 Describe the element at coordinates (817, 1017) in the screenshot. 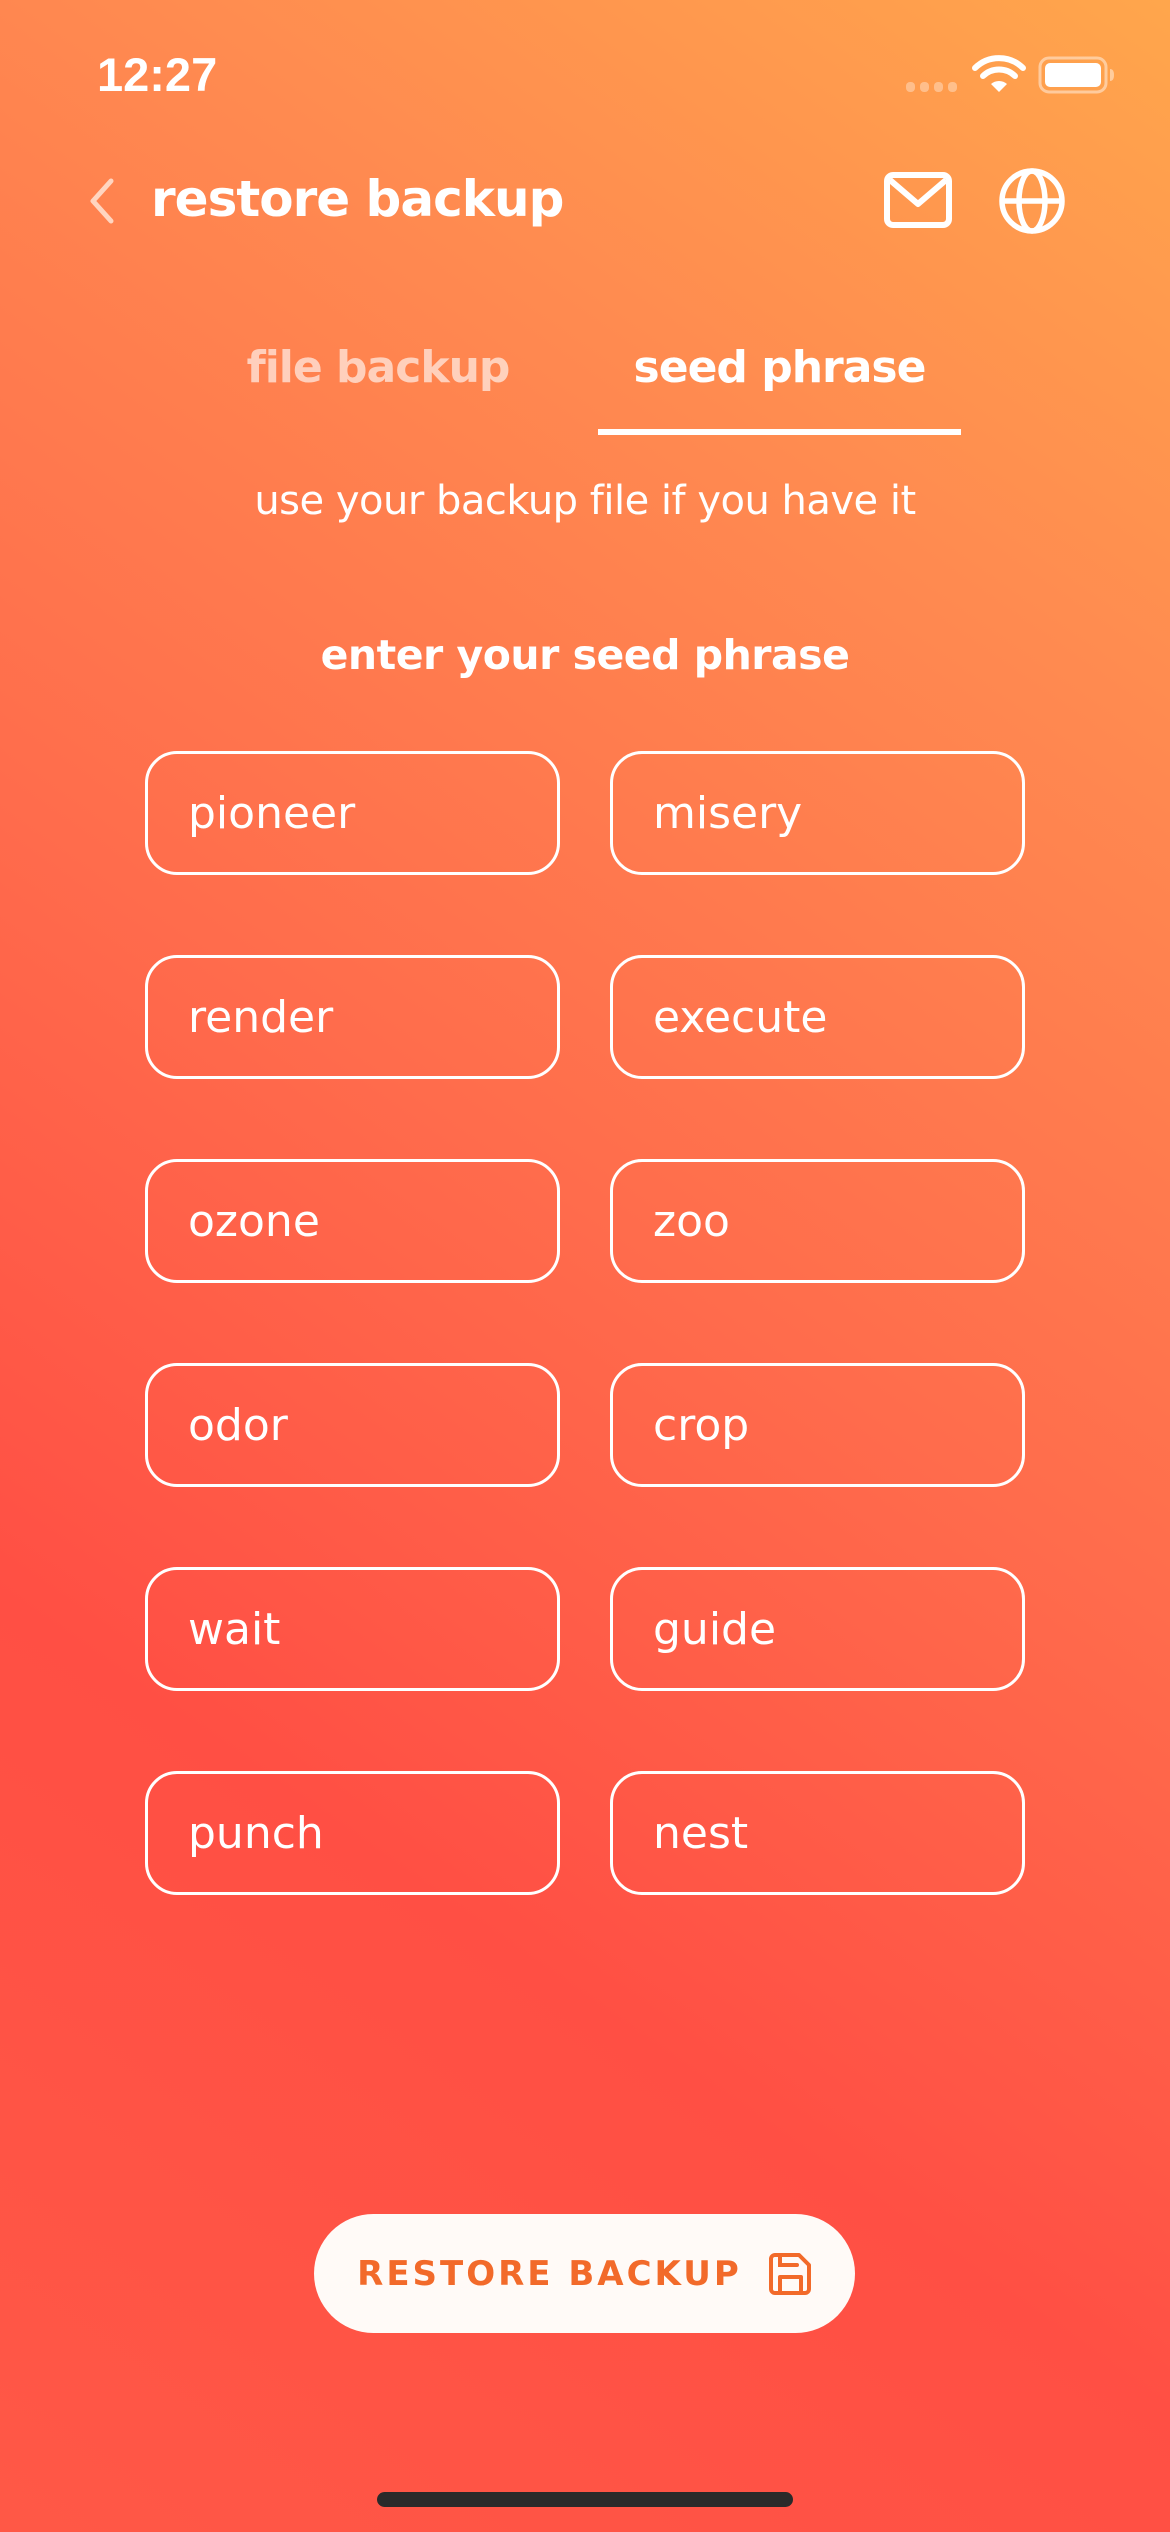

I see `seed-word-input-4: execute` at that location.